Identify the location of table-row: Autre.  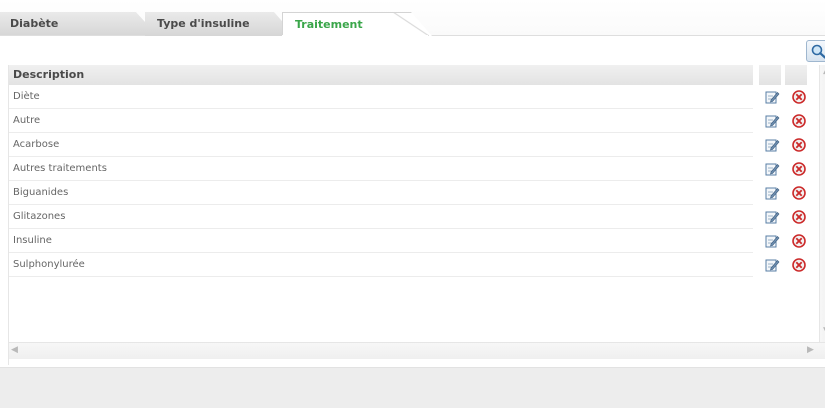
(381, 121).